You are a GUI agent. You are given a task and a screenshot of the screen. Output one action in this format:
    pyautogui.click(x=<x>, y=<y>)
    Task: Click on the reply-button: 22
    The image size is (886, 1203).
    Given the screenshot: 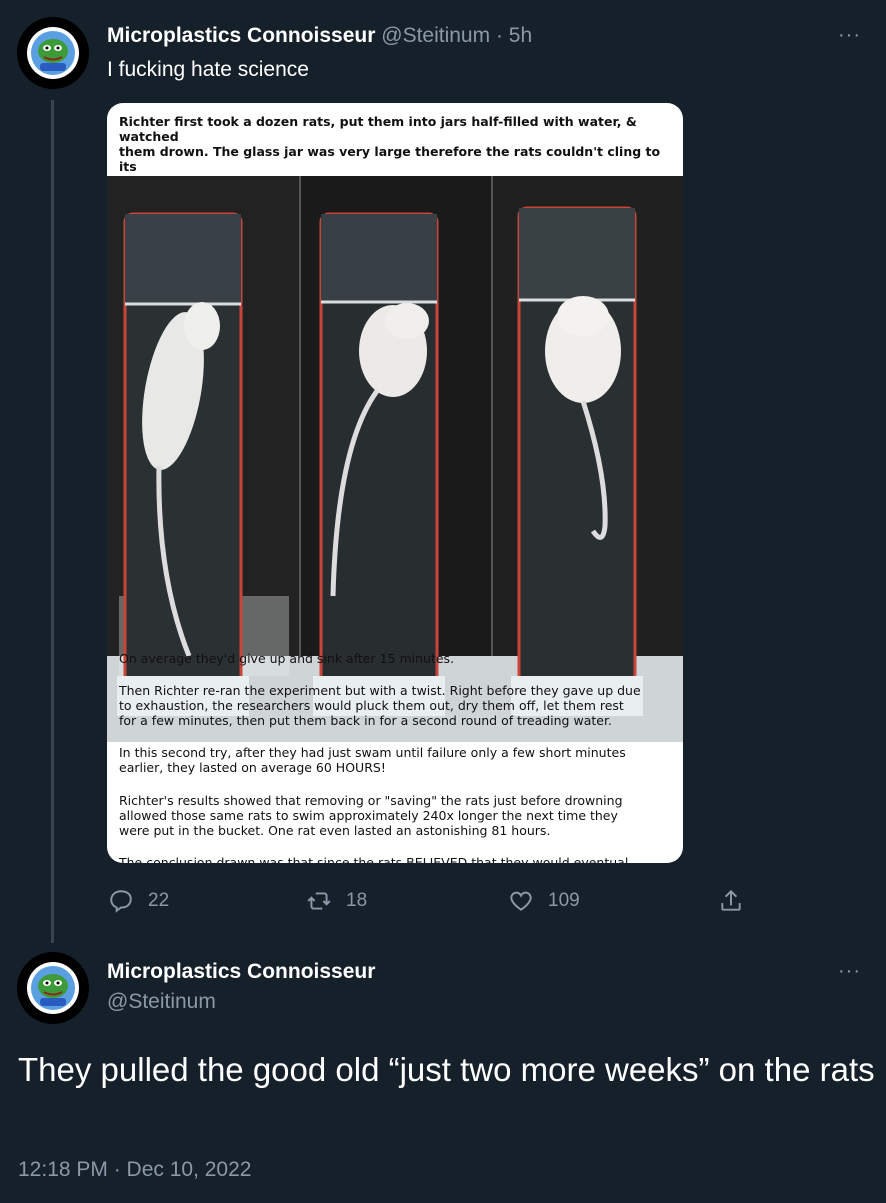 What is the action you would take?
    pyautogui.click(x=138, y=901)
    